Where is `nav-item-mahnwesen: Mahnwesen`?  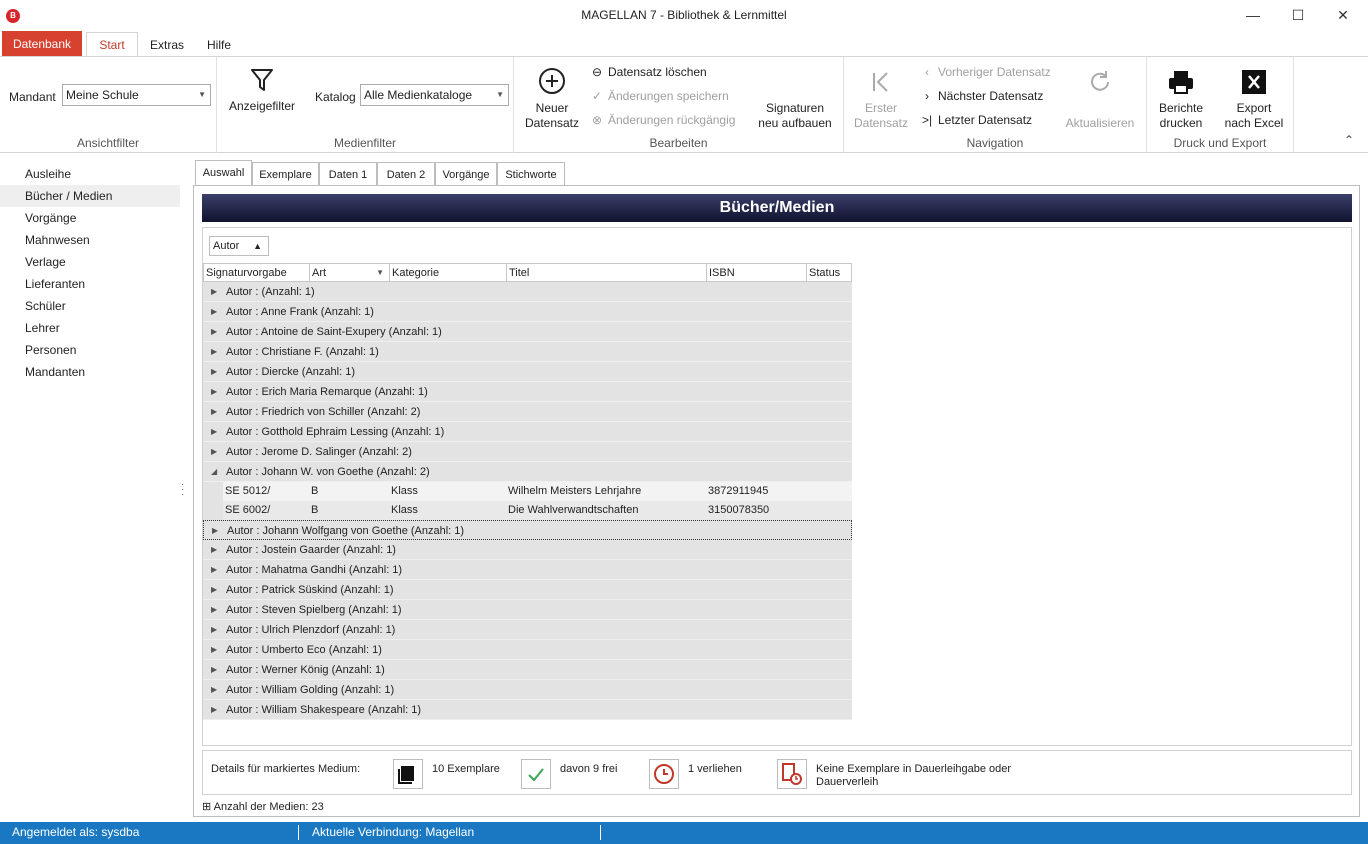
nav-item-mahnwesen: Mahnwesen is located at coordinates (90, 240).